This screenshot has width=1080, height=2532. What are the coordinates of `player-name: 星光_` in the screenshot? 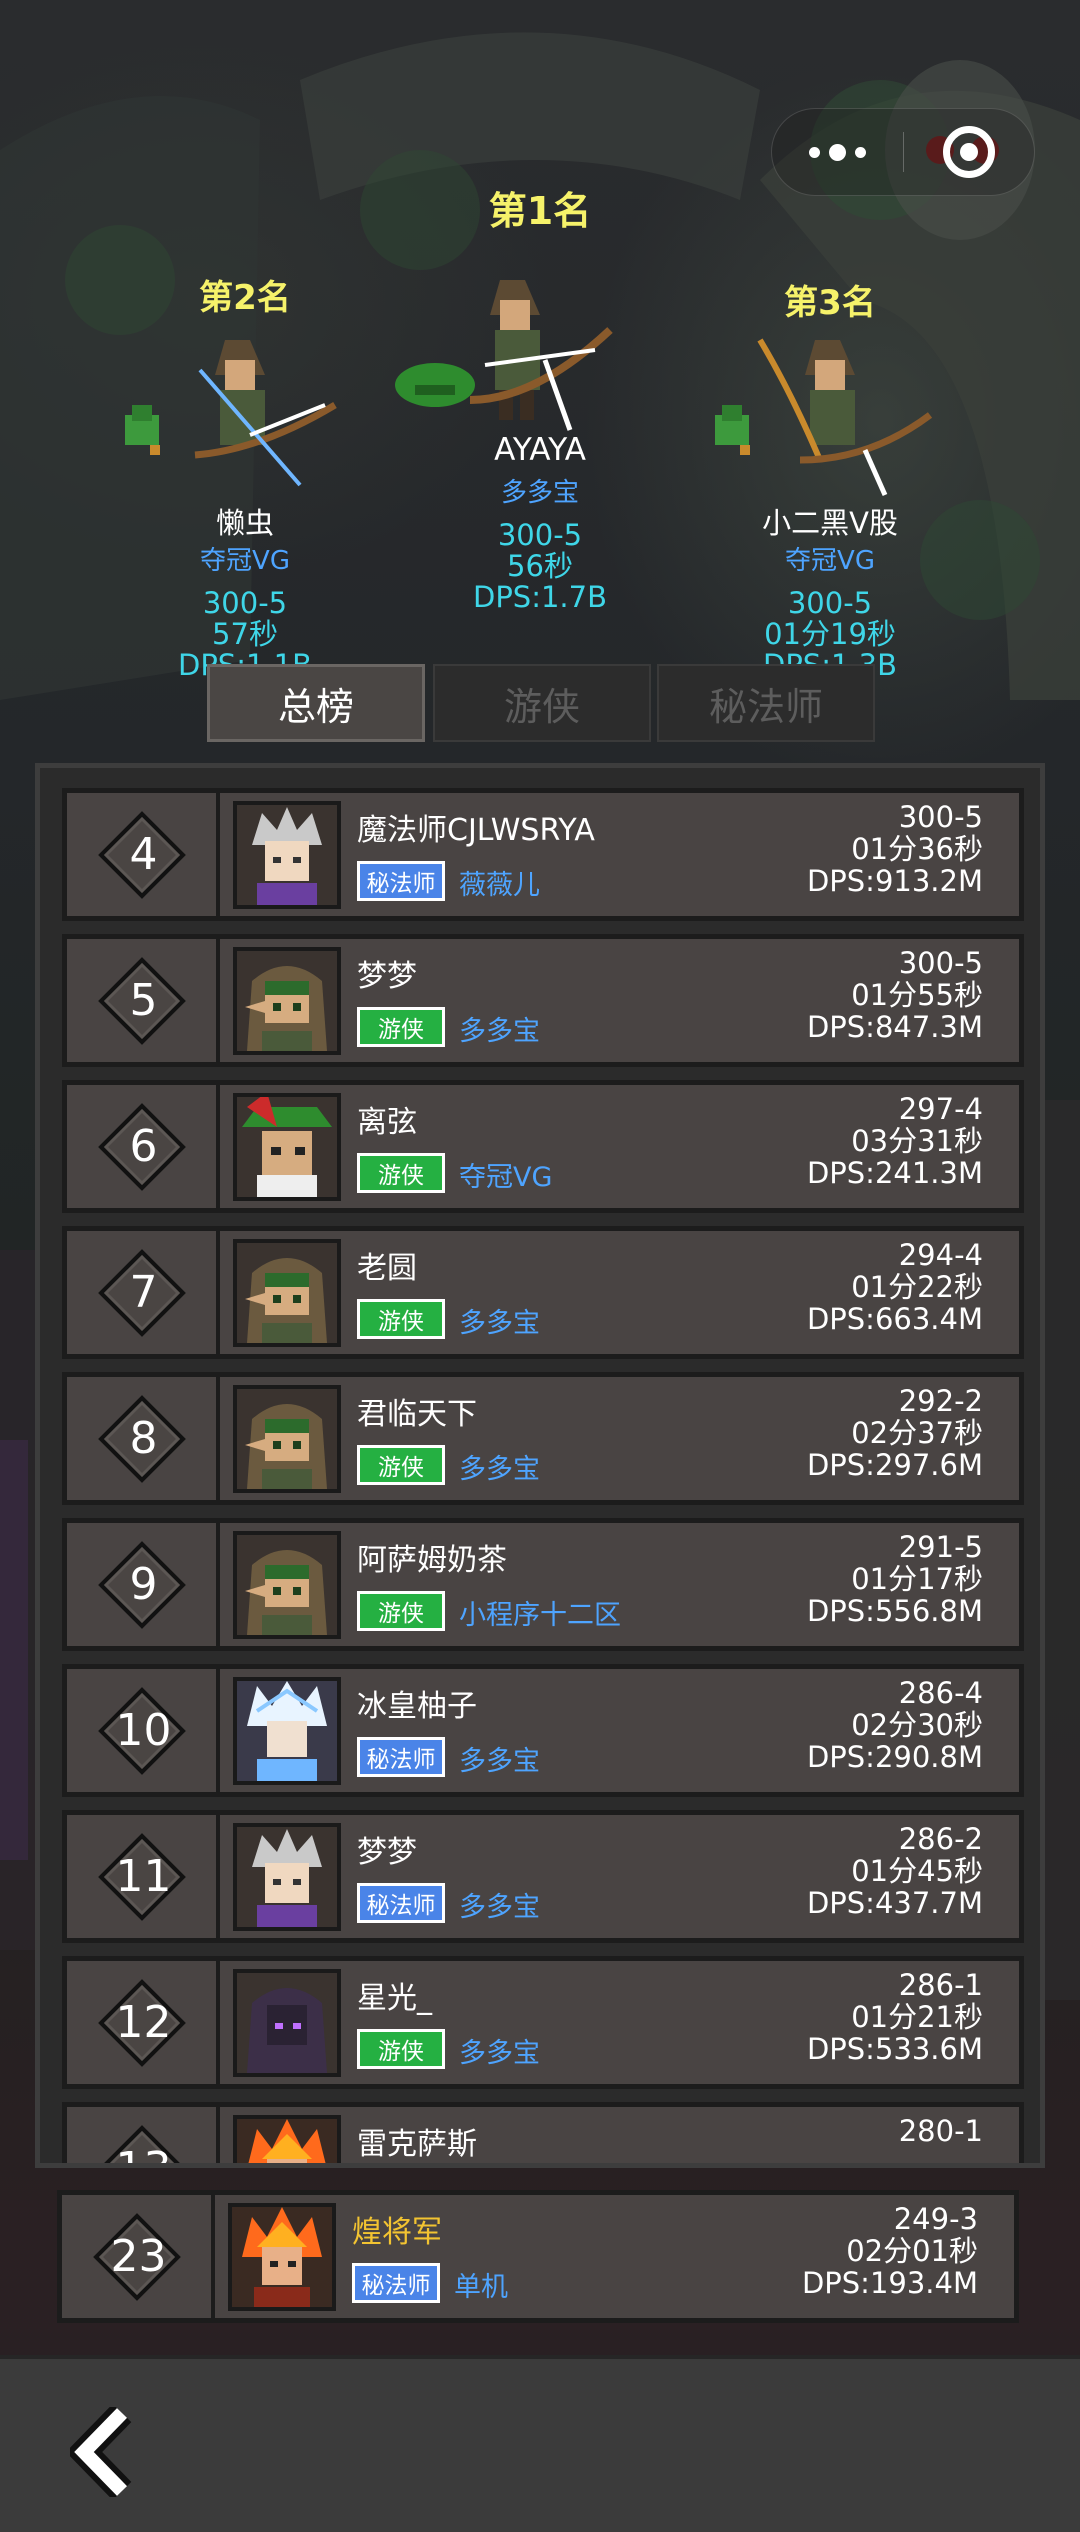 It's located at (394, 1998).